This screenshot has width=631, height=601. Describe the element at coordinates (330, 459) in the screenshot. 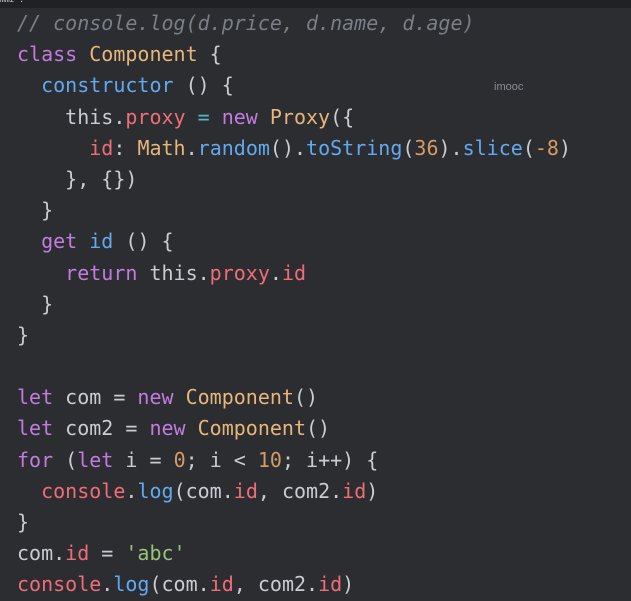

I see `code-token: ; i++) {` at that location.